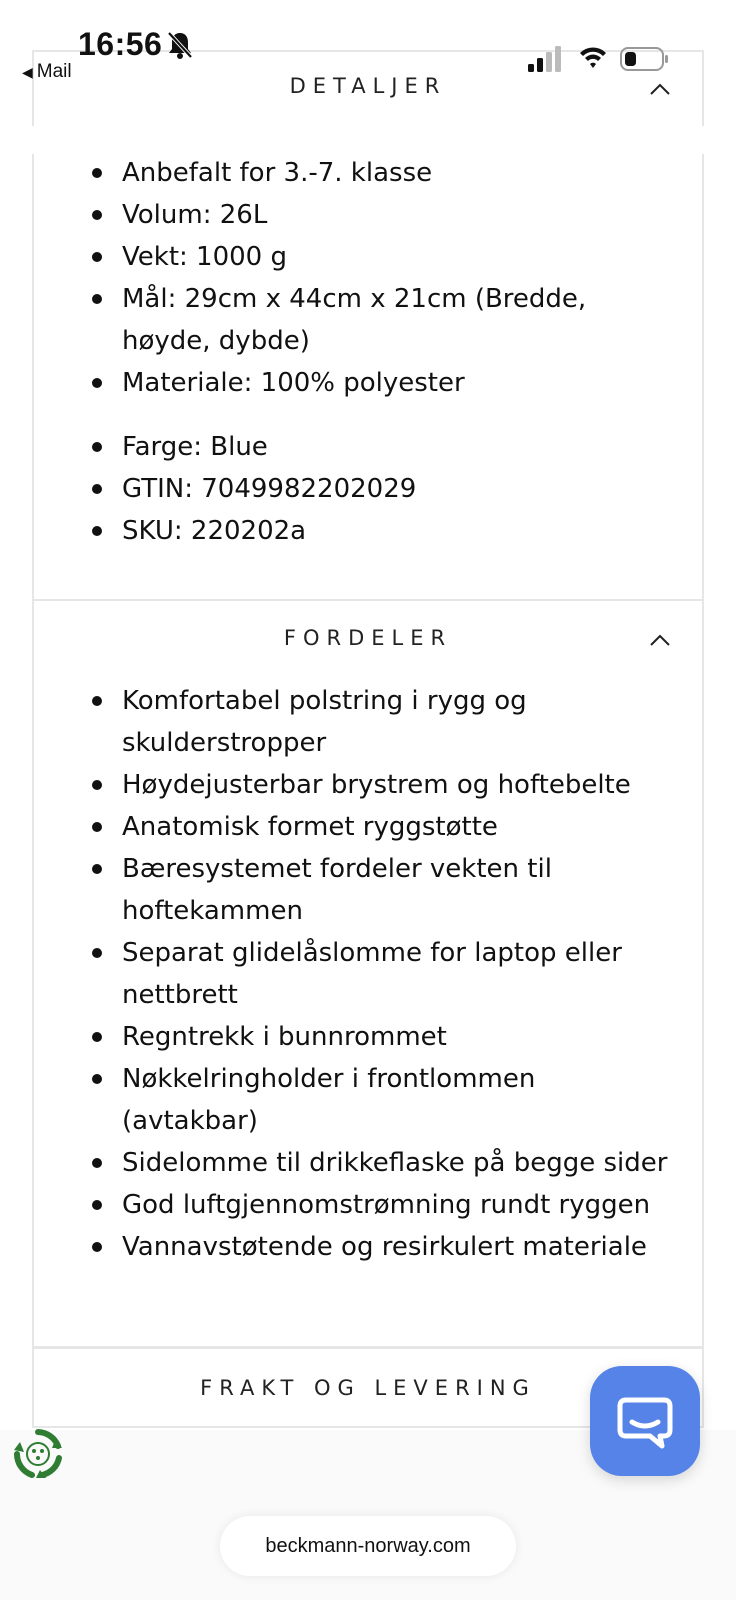 This screenshot has height=1600, width=736. What do you see at coordinates (382, 827) in the screenshot?
I see `list-item: Anatomisk formet ryggstøtte` at bounding box center [382, 827].